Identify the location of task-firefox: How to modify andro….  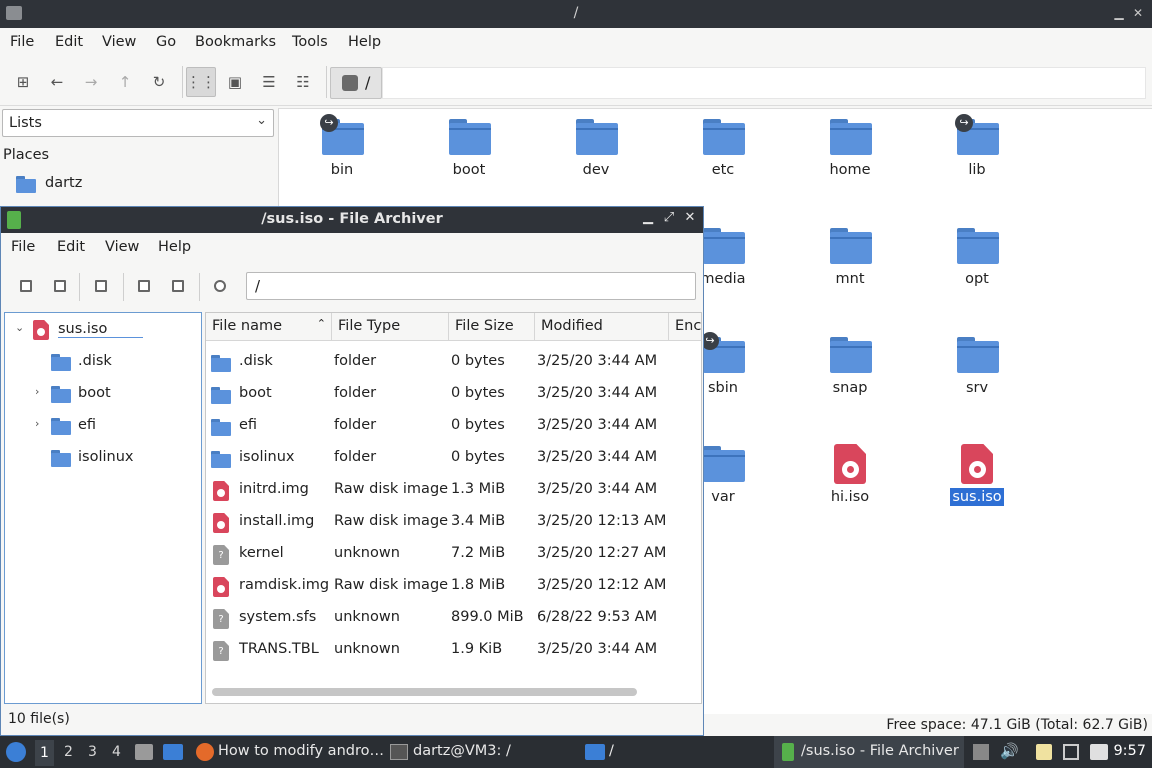
(288, 752).